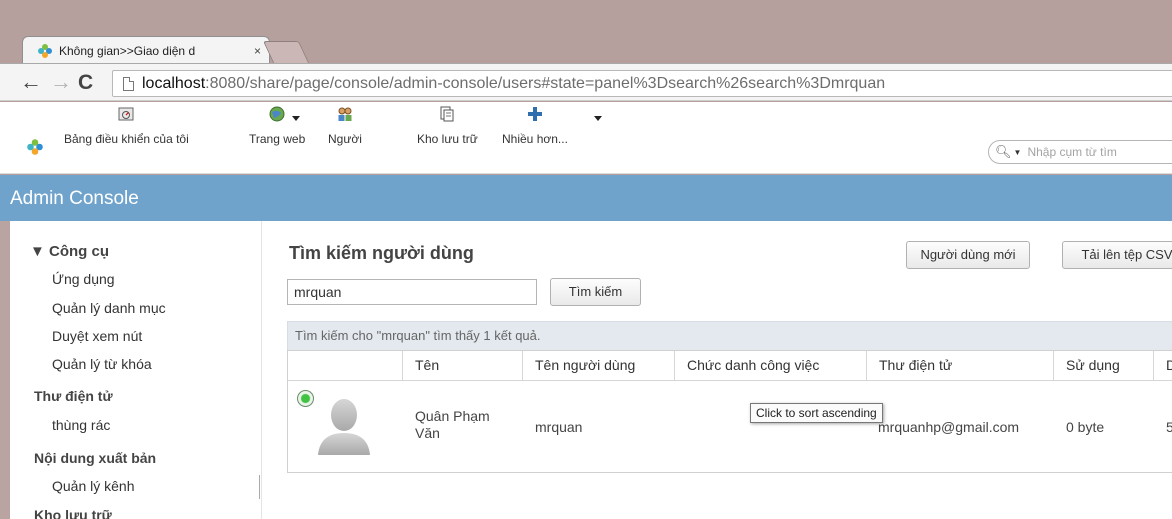  Describe the element at coordinates (1117, 255) in the screenshot. I see `upload-csv-button: Tải lên tệp CSV` at that location.